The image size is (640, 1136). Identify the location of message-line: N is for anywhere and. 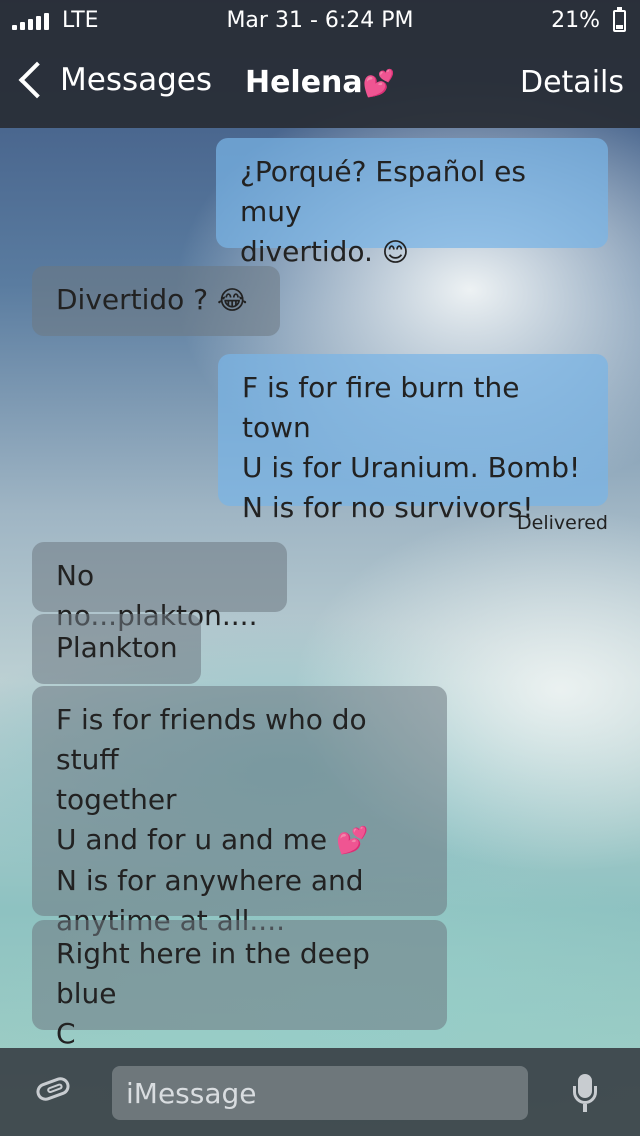
(210, 880).